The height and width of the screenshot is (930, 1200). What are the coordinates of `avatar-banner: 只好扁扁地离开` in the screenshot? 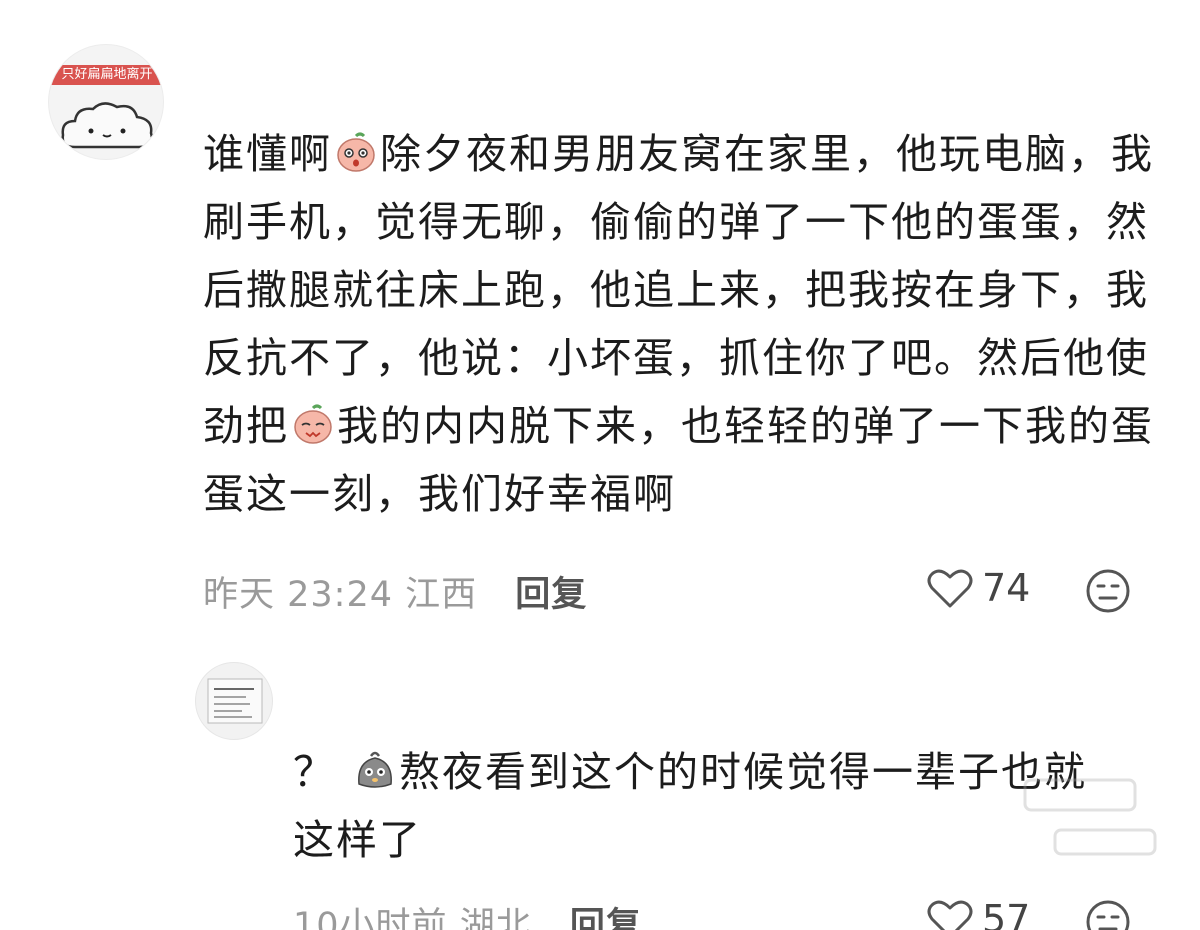 It's located at (106, 75).